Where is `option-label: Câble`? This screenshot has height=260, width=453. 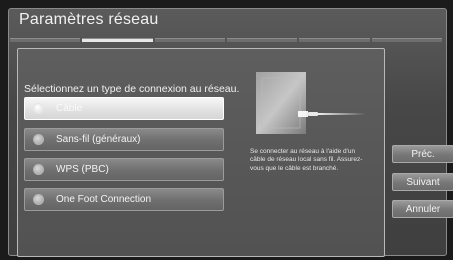
option-label: Câble is located at coordinates (69, 108).